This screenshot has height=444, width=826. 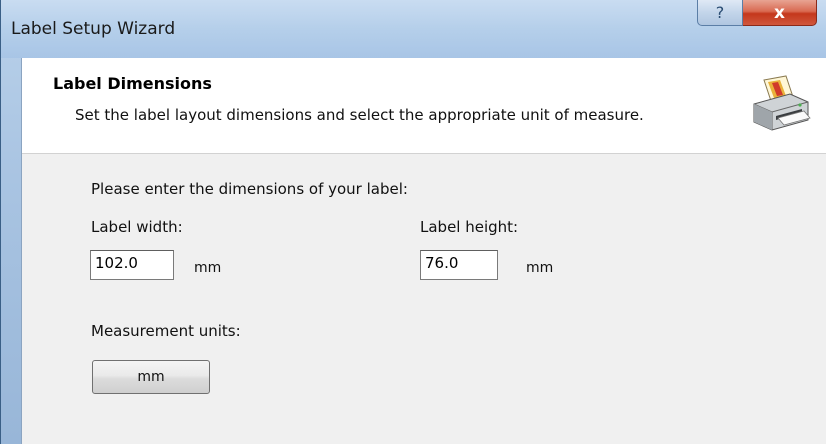 I want to click on label-width-input: 102.0, so click(x=132, y=265).